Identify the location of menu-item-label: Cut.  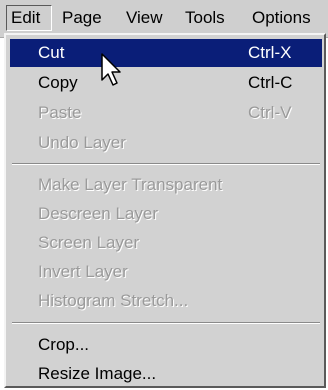
(51, 52).